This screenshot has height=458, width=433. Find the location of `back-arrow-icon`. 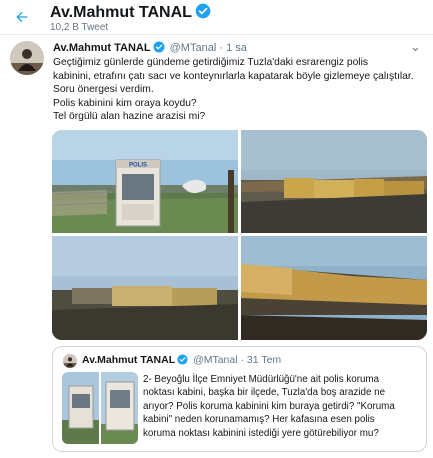

back-arrow-icon is located at coordinates (22, 17).